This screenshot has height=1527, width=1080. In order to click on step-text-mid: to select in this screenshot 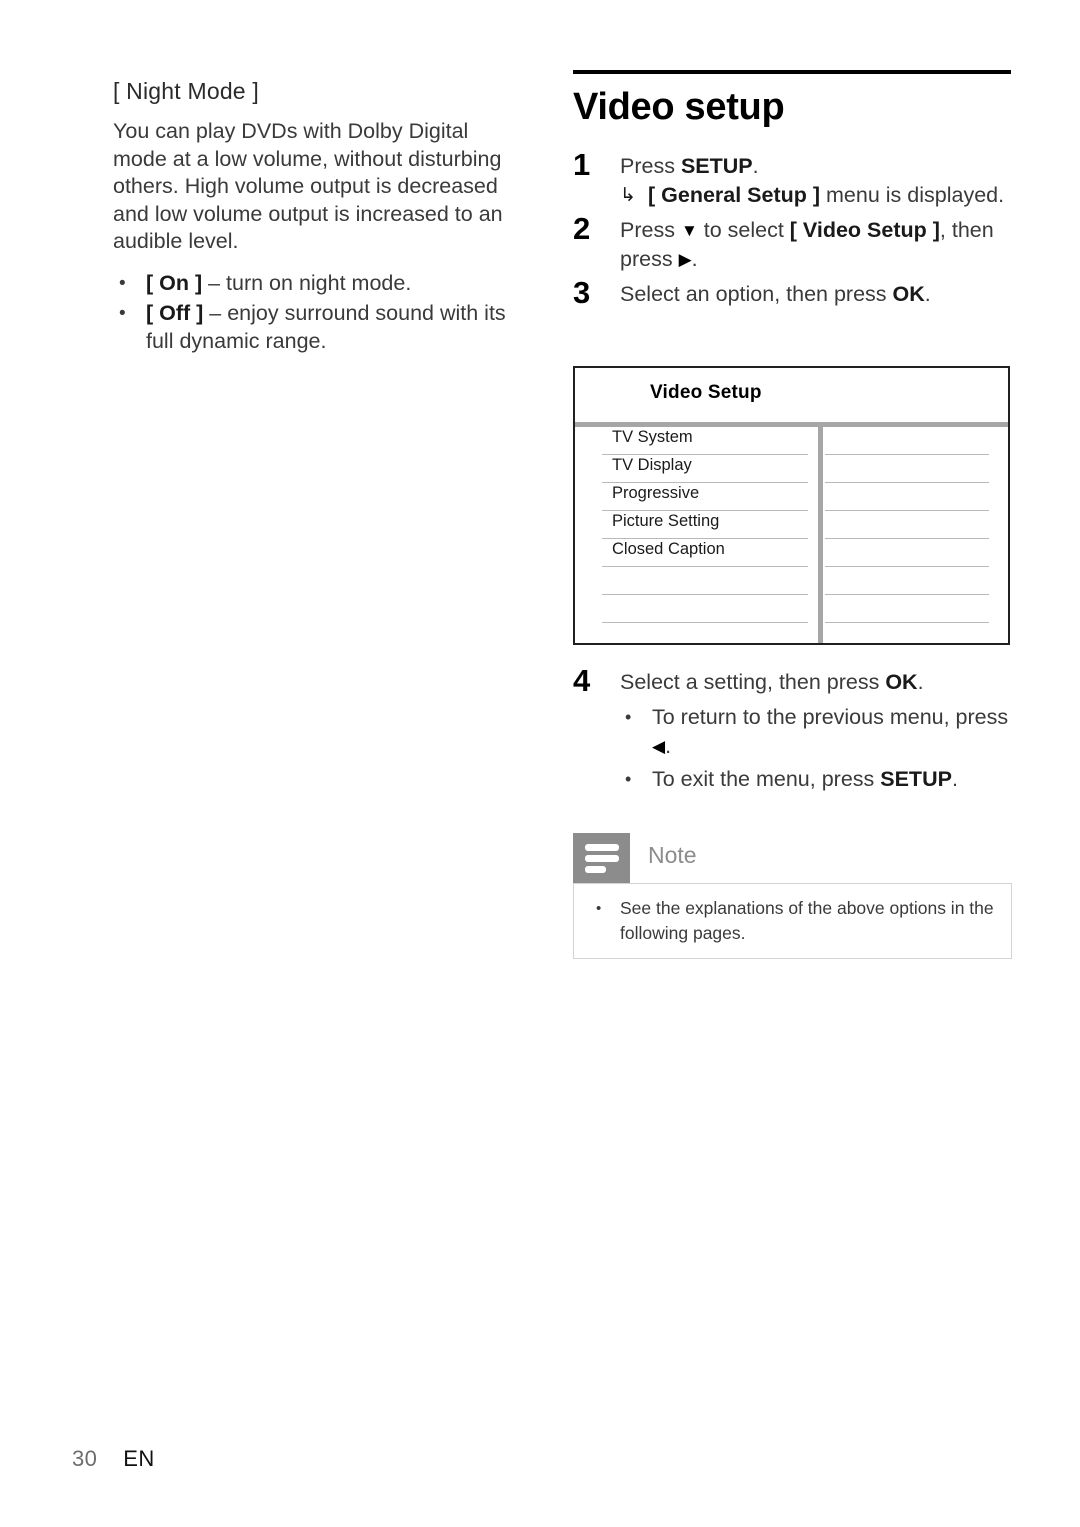, I will do `click(743, 230)`.